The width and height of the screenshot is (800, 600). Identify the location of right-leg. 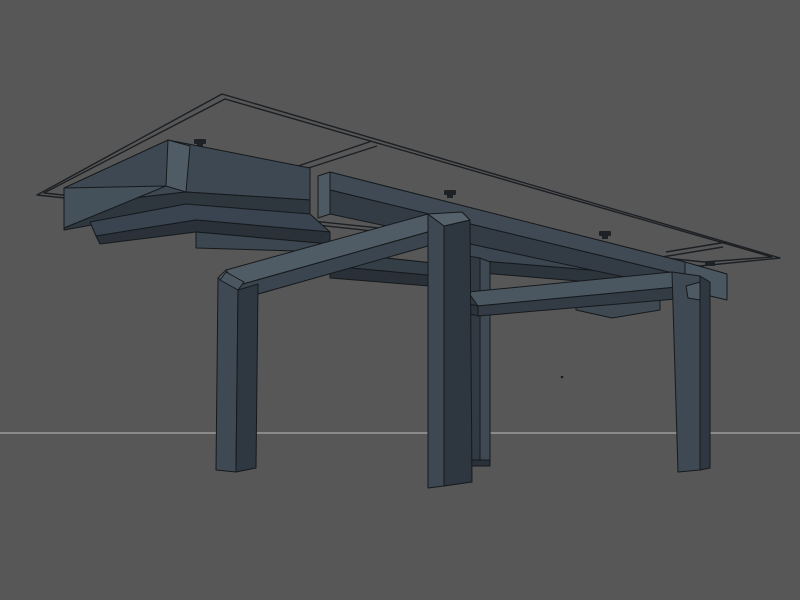
(691, 372).